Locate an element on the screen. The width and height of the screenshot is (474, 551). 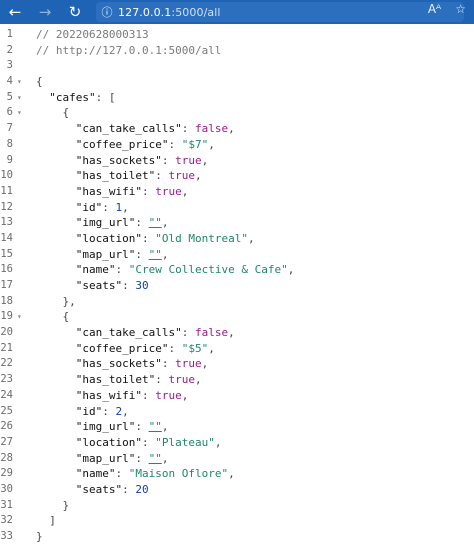
line-content: } is located at coordinates (52, 506).